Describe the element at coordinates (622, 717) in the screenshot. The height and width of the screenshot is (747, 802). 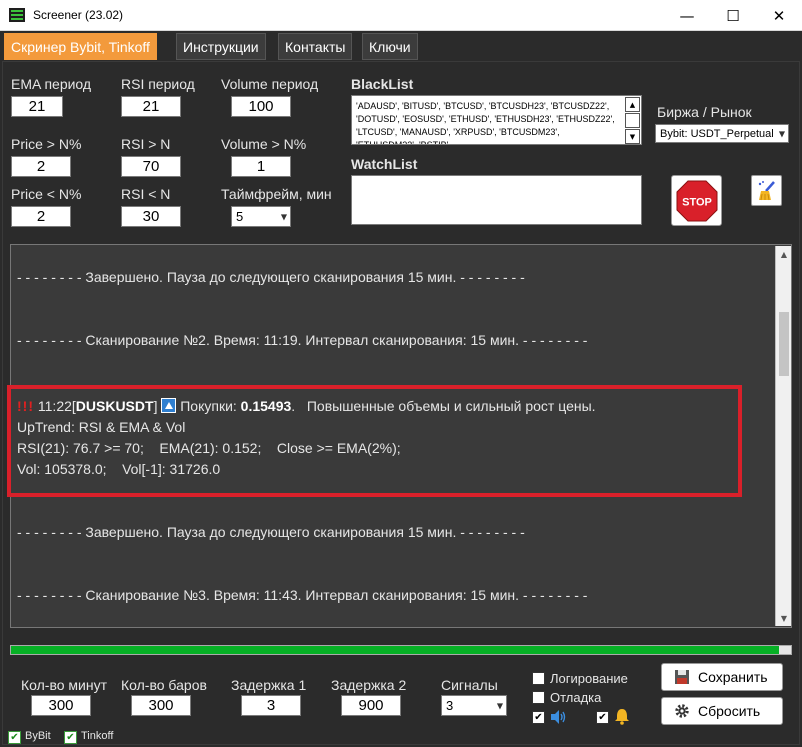
I see `bell-icon` at that location.